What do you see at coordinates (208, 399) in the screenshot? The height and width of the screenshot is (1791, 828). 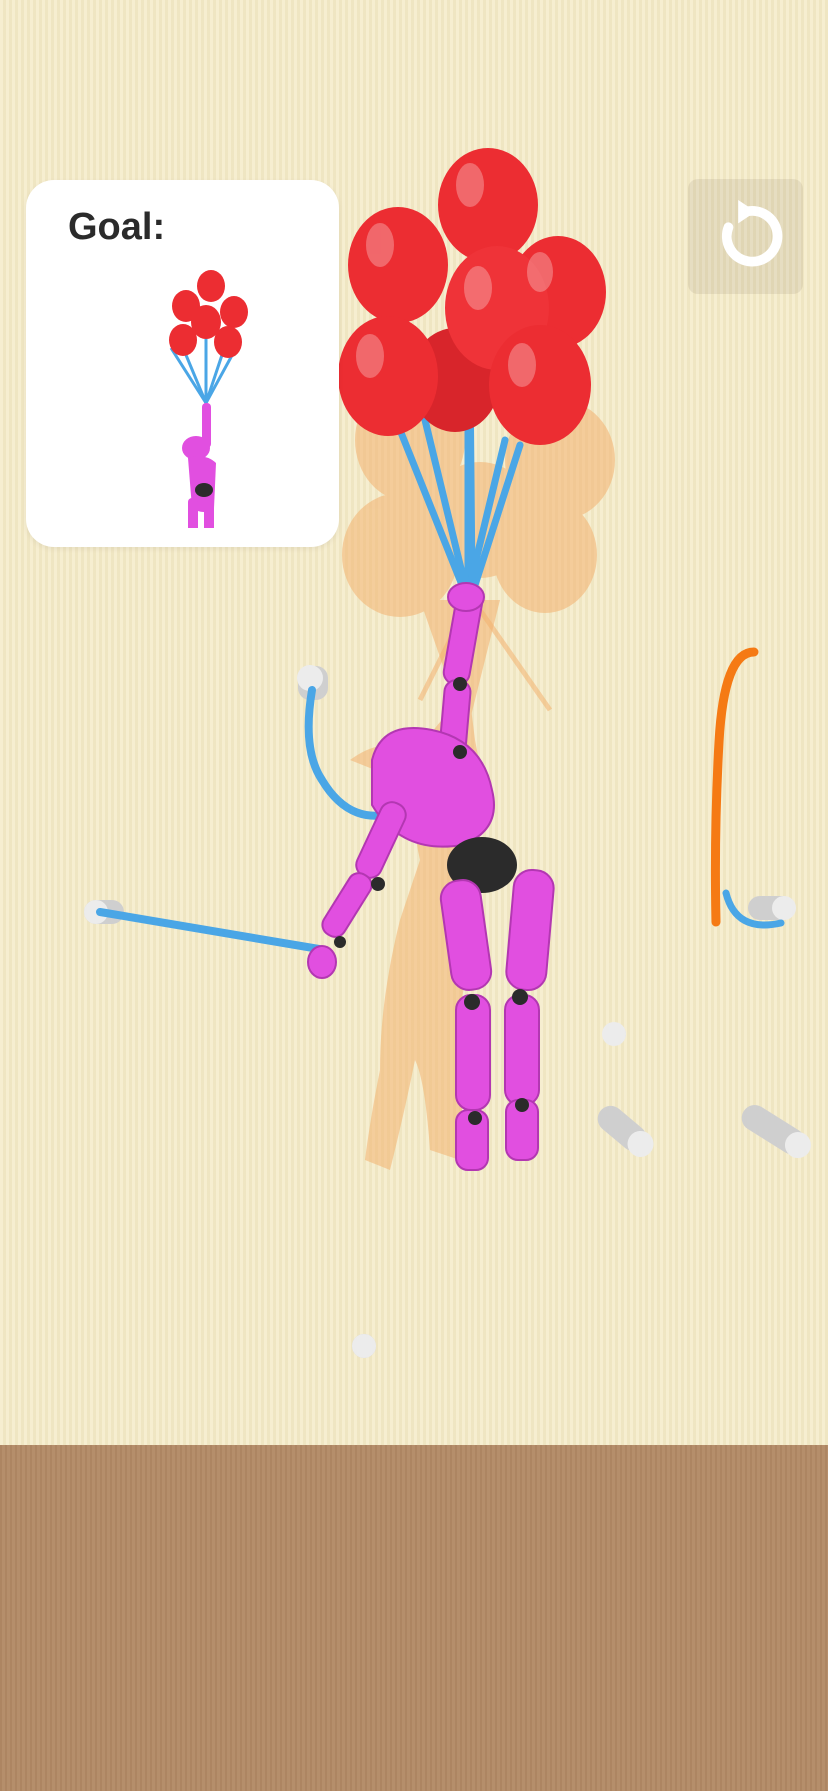 I see `goal-preview-image` at bounding box center [208, 399].